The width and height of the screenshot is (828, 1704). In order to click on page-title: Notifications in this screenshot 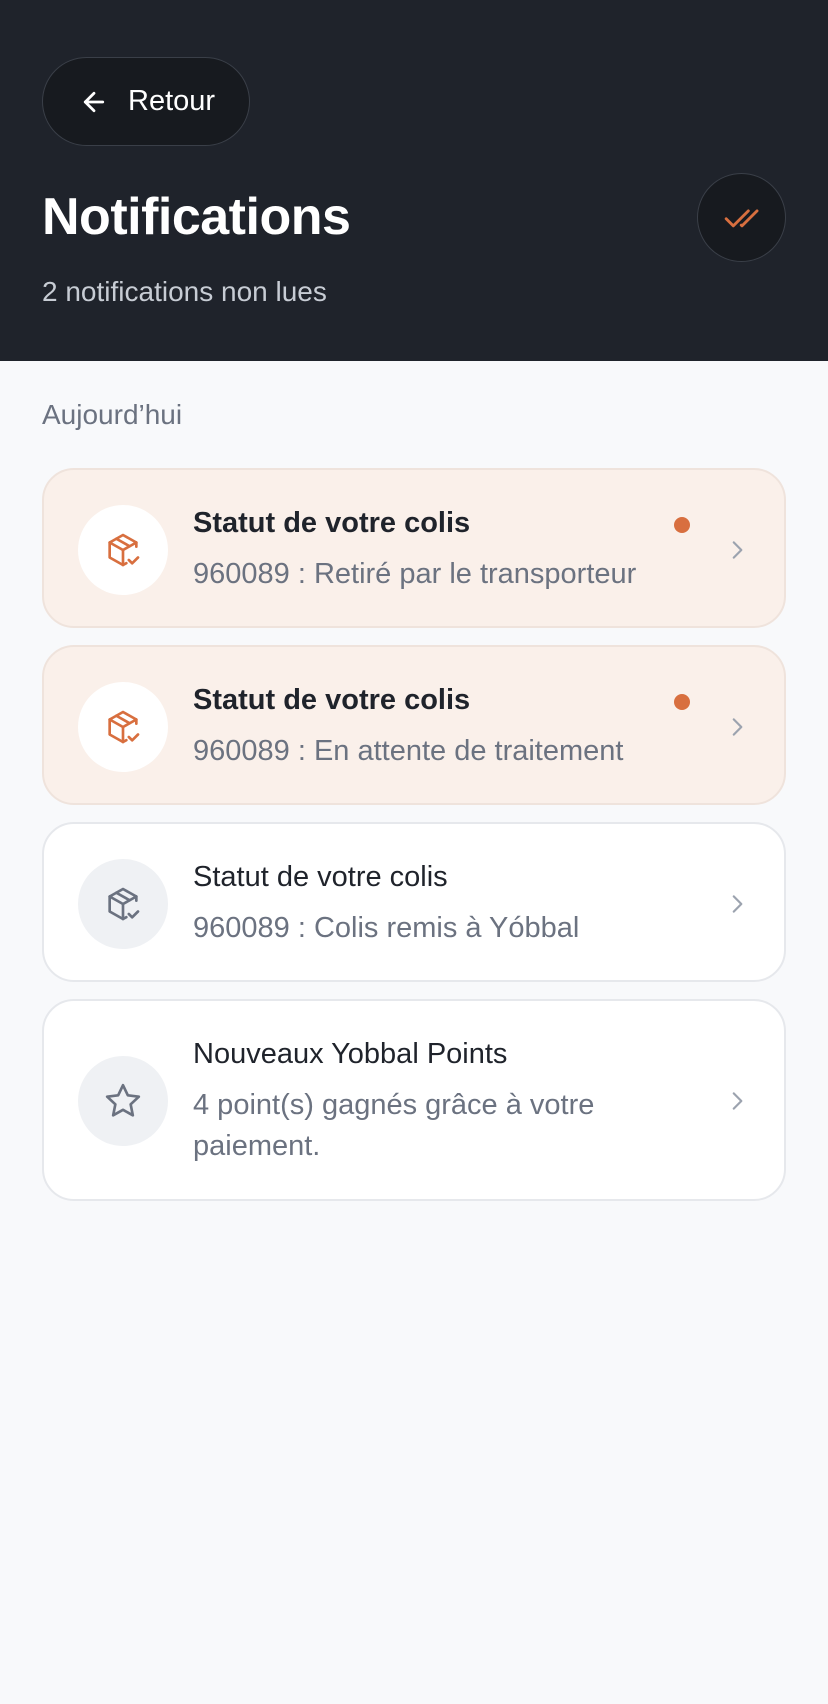, I will do `click(196, 217)`.